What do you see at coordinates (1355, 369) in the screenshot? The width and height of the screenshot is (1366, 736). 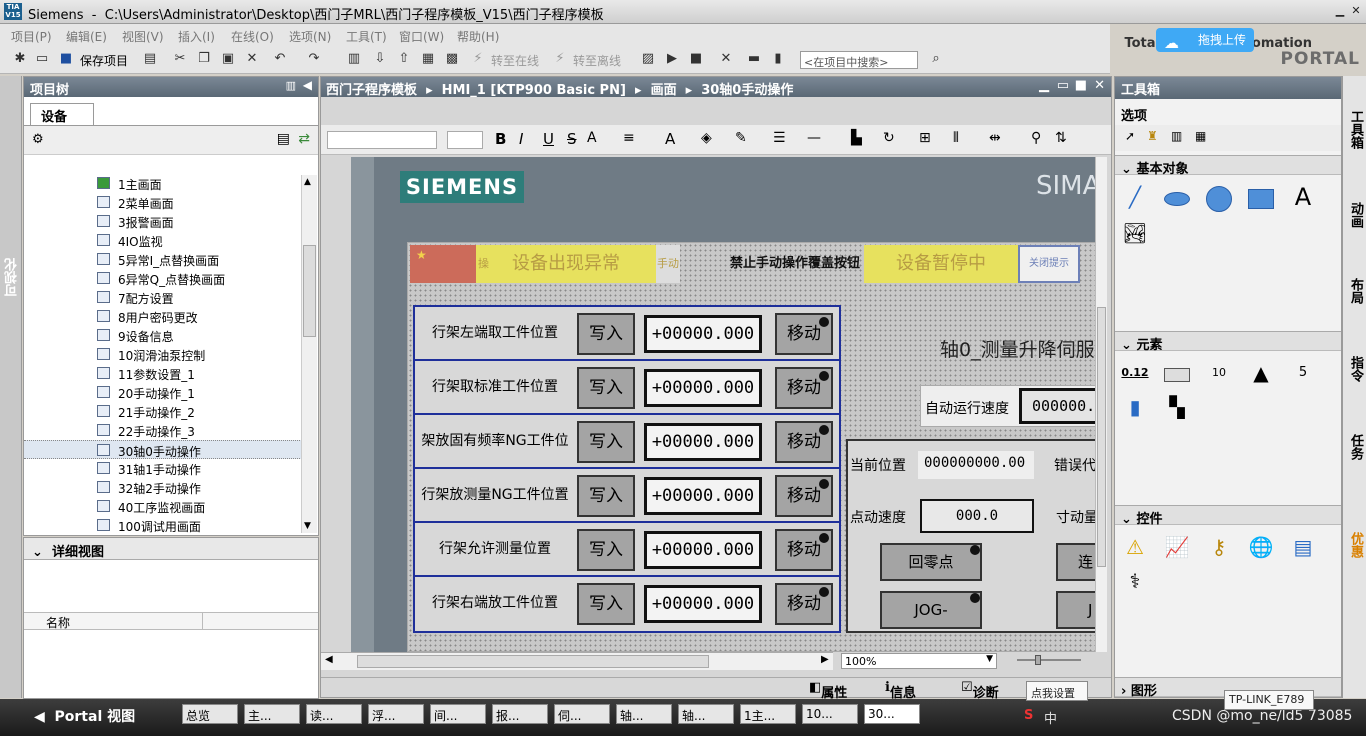 I see `tab-instructions: 指令` at bounding box center [1355, 369].